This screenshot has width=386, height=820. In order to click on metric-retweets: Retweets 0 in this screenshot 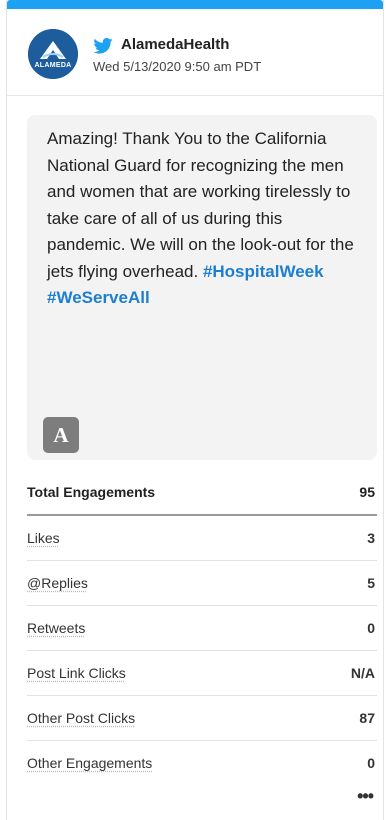, I will do `click(202, 628)`.